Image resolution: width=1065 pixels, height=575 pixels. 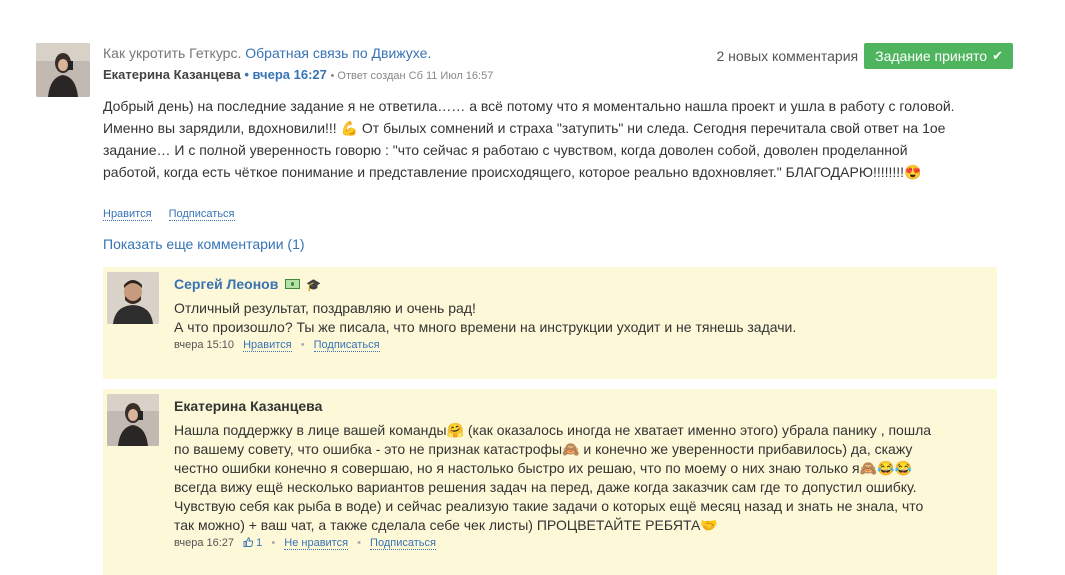 I want to click on like-count: 1, so click(x=259, y=543).